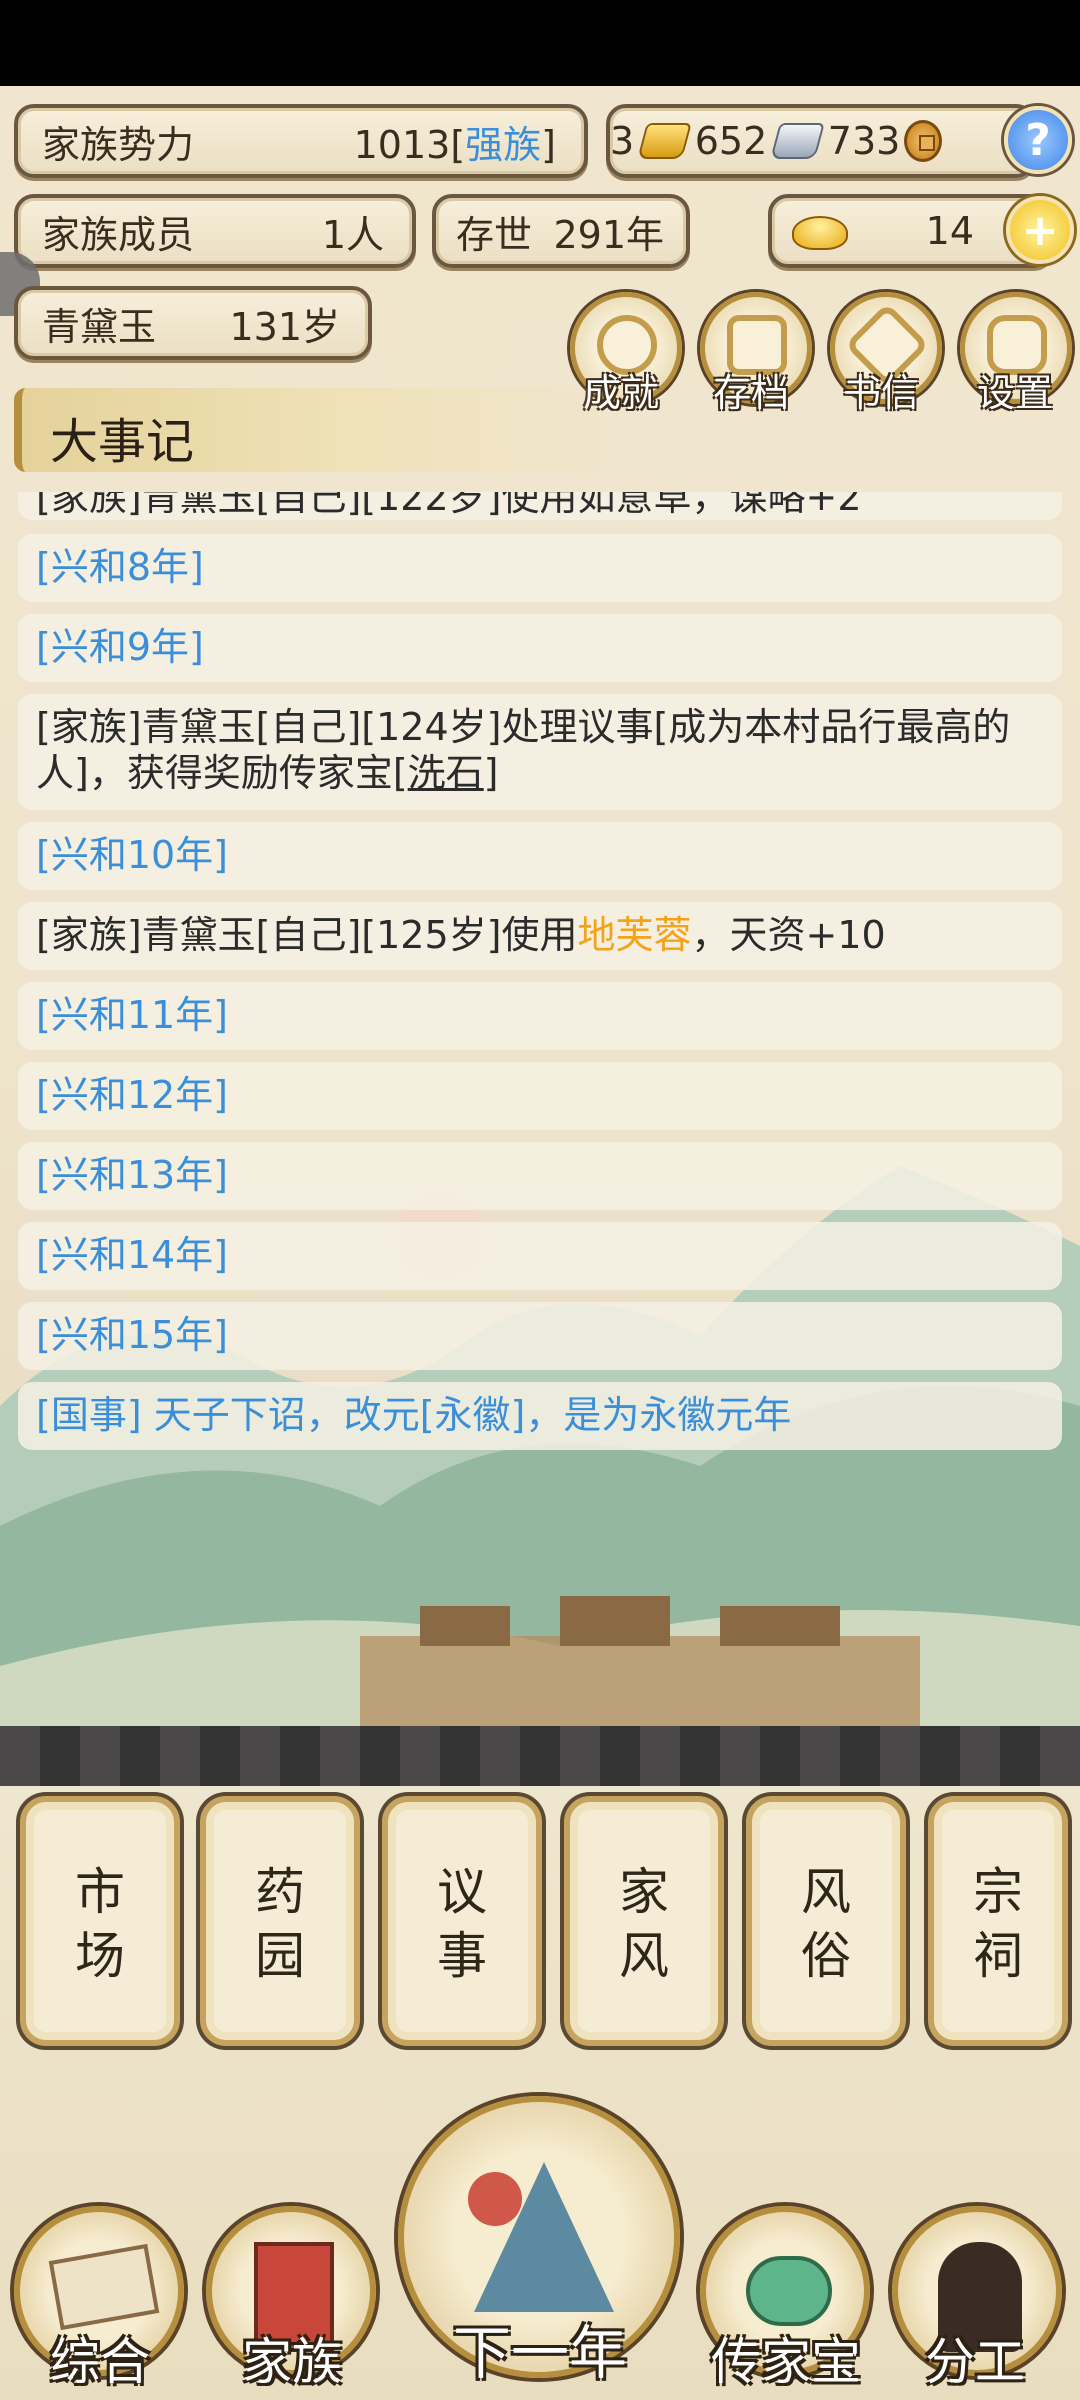 The image size is (1080, 2400). Describe the element at coordinates (100, 1956) in the screenshot. I see `market-label-2: 场` at that location.